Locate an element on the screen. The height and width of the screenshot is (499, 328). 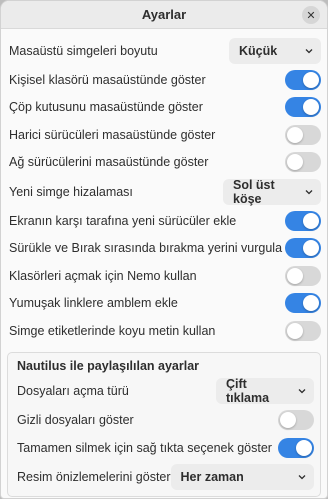
dark-text-row: Simge etiketlerinde koyu metin kullan is located at coordinates (165, 331).